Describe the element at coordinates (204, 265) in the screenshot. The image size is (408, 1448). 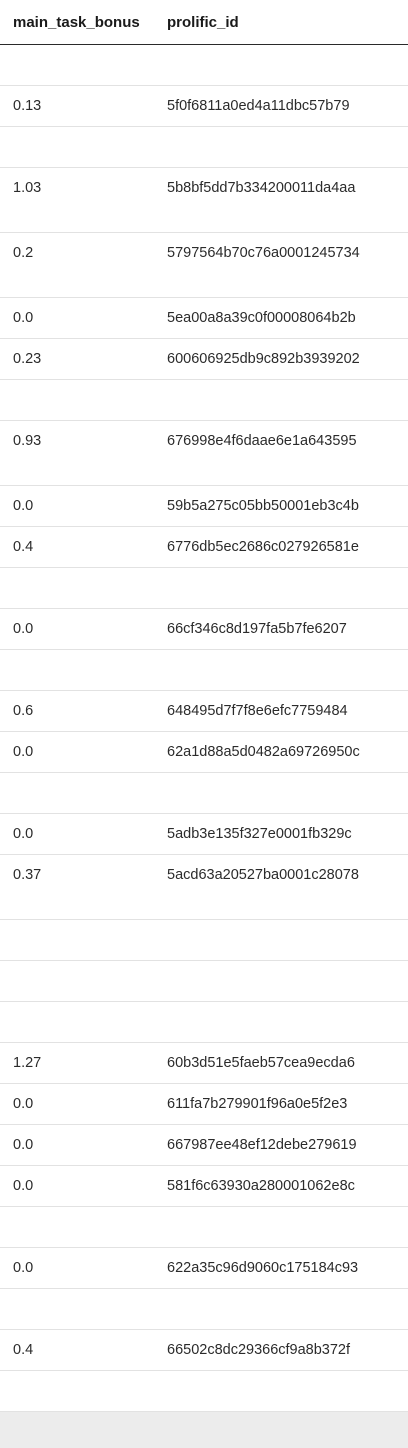
I see `table-row: 0.2 5797564b70c76a0001245734` at that location.